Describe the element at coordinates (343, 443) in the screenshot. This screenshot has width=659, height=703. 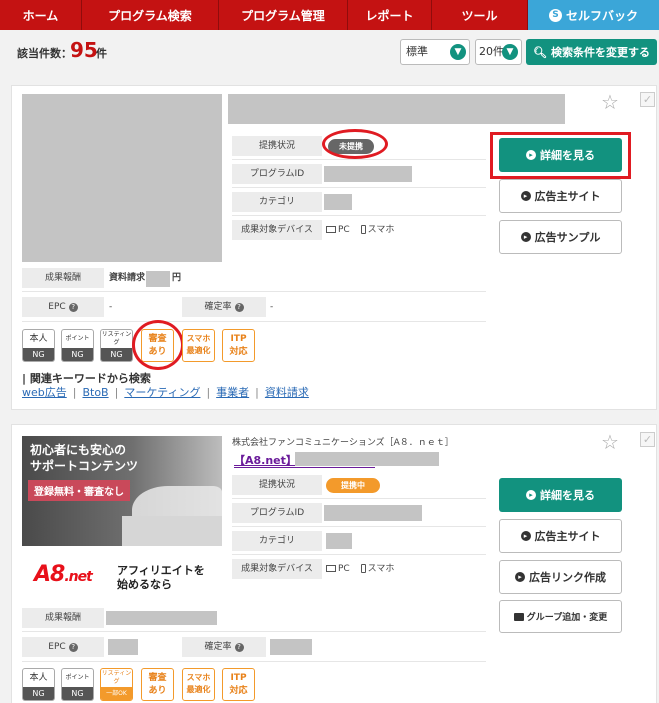
I see `company-name: 株式会社ファンコミュニケーションズ［A８．ｎｅｔ］` at that location.